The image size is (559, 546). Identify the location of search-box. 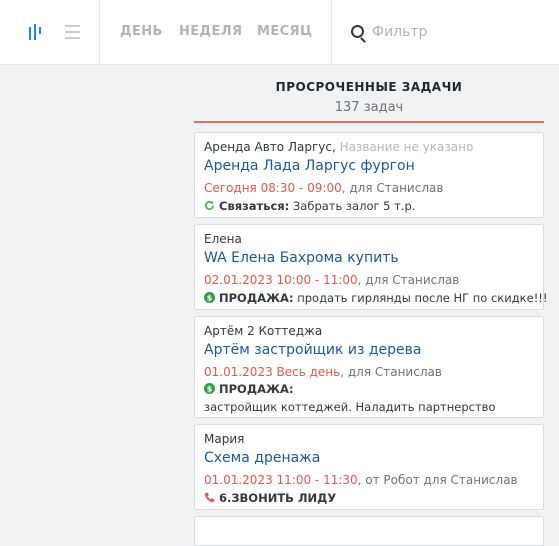
(445, 32).